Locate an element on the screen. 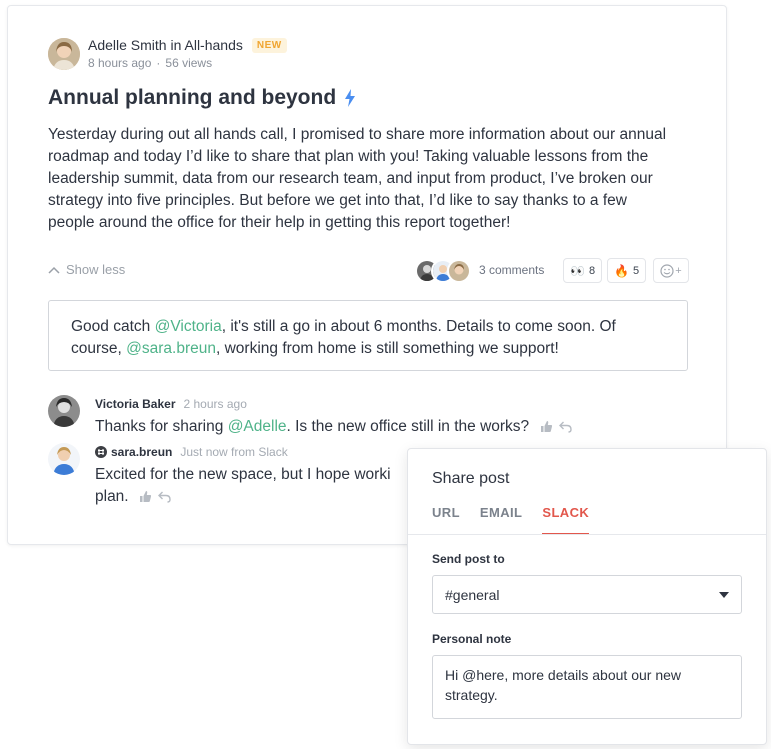 The width and height of the screenshot is (771, 749). tabs-divider is located at coordinates (587, 534).